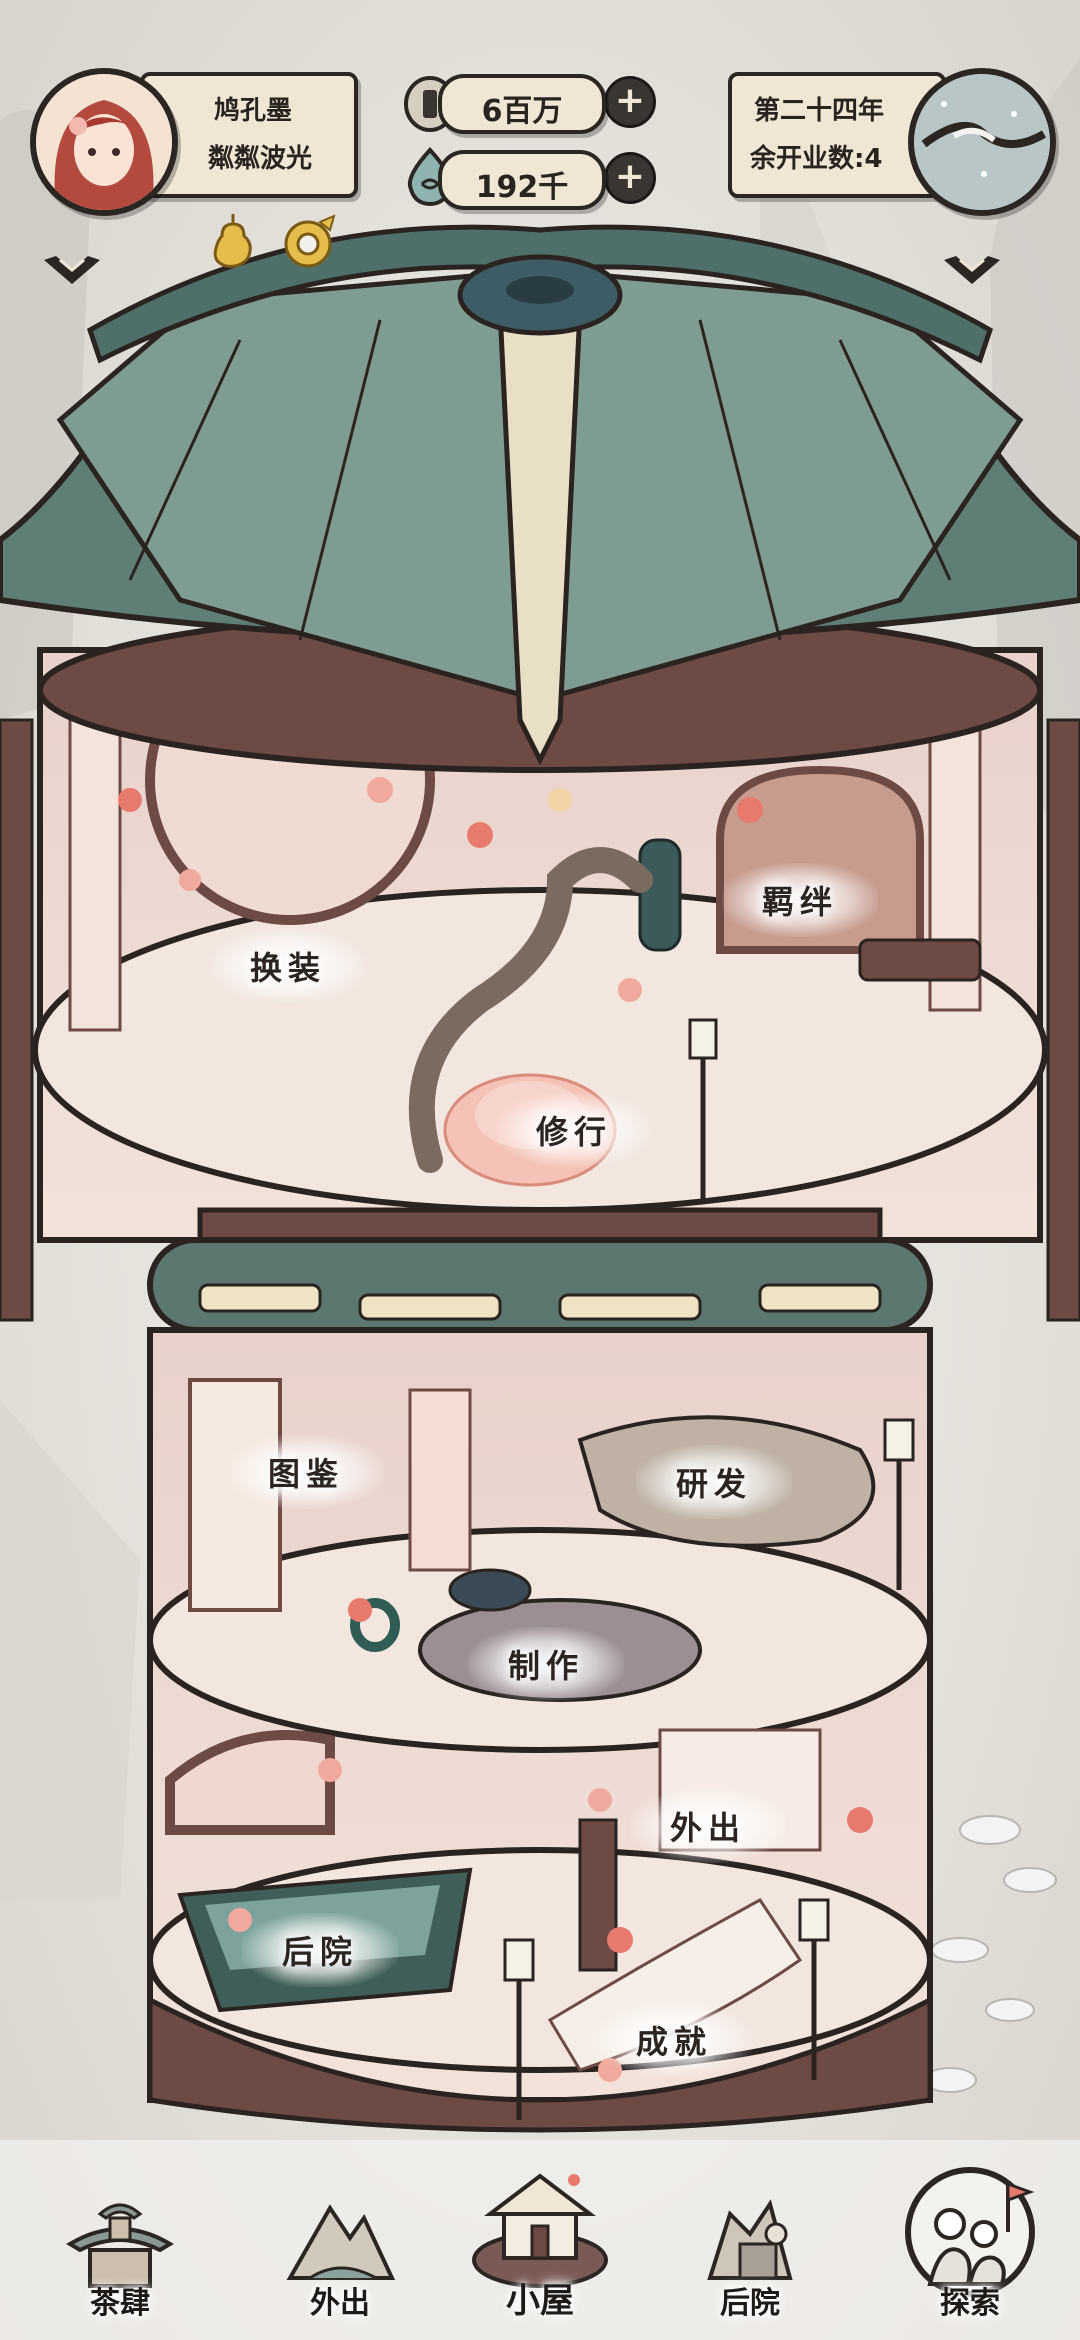 Image resolution: width=1080 pixels, height=2340 pixels. I want to click on room-codex-button: 图鉴, so click(306, 1472).